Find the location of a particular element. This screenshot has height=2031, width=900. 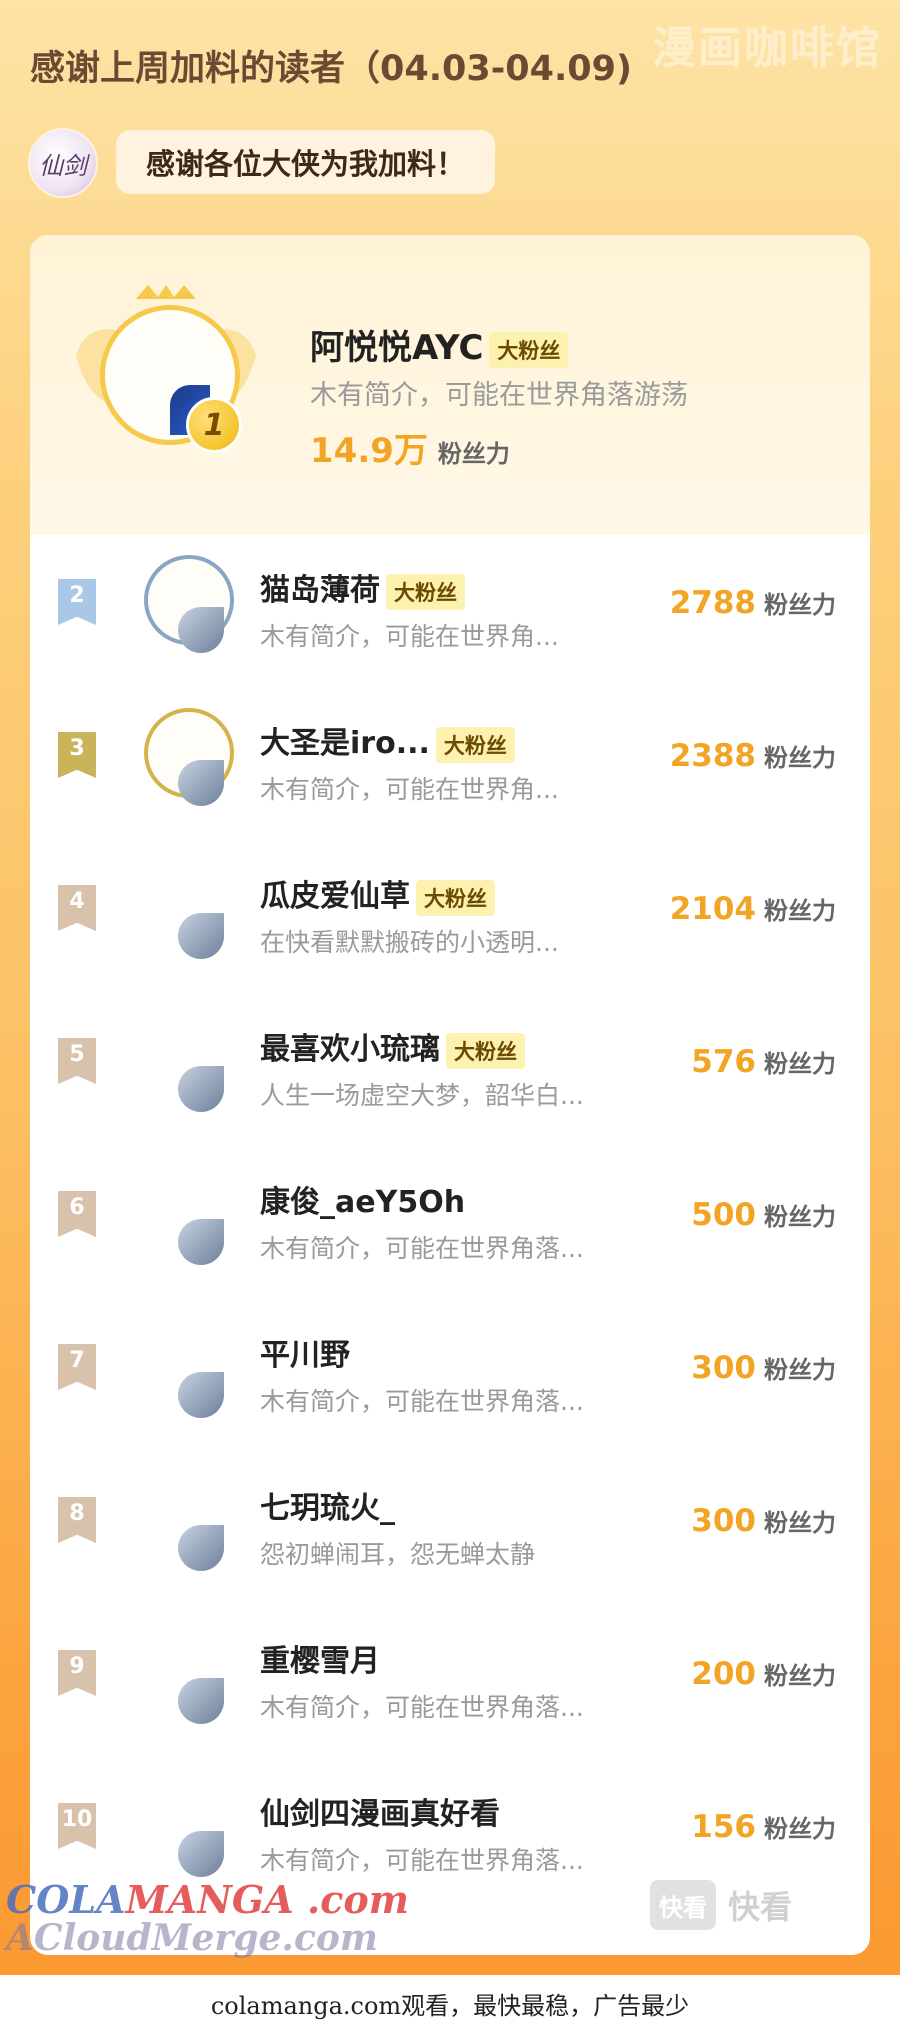

reader-name-text: 猫岛薄荷 is located at coordinates (320, 590).